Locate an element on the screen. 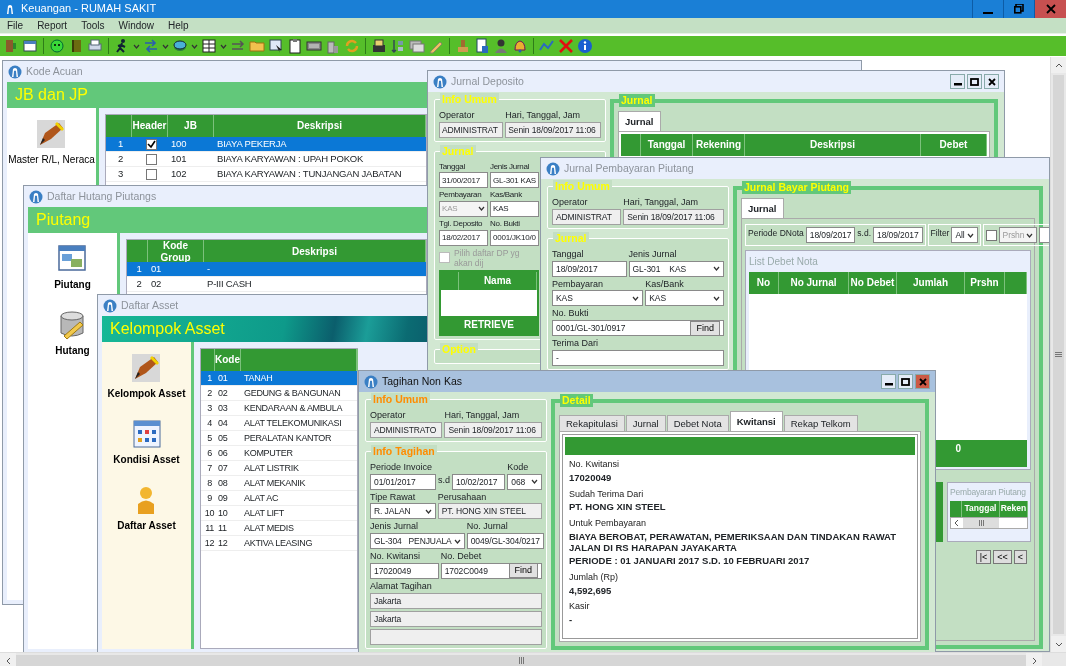 This screenshot has height=666, width=1066. table-row: 1 100 BIAYA PEKERJA is located at coordinates (266, 144).